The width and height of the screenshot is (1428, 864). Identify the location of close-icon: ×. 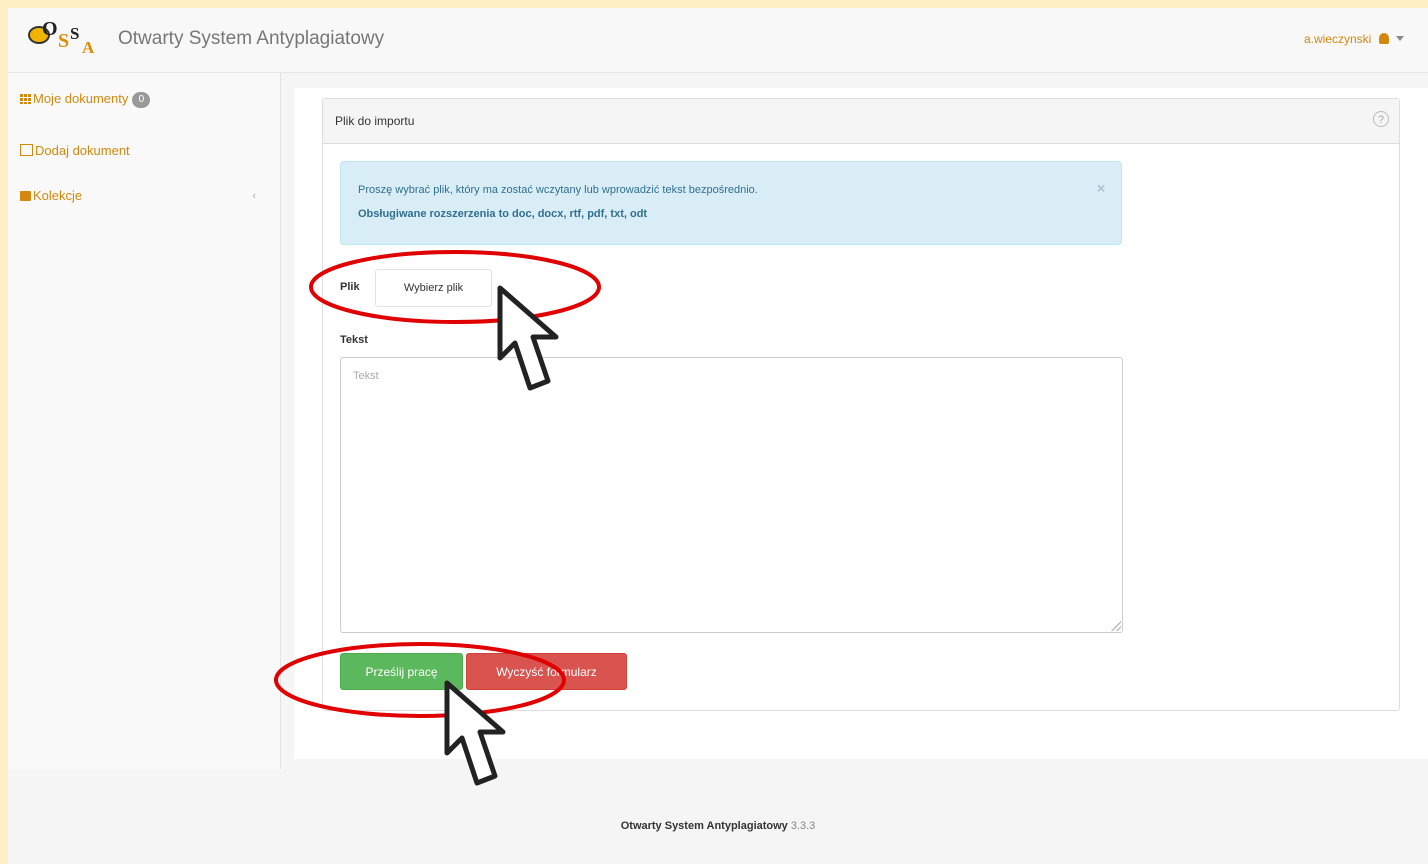
(1101, 188).